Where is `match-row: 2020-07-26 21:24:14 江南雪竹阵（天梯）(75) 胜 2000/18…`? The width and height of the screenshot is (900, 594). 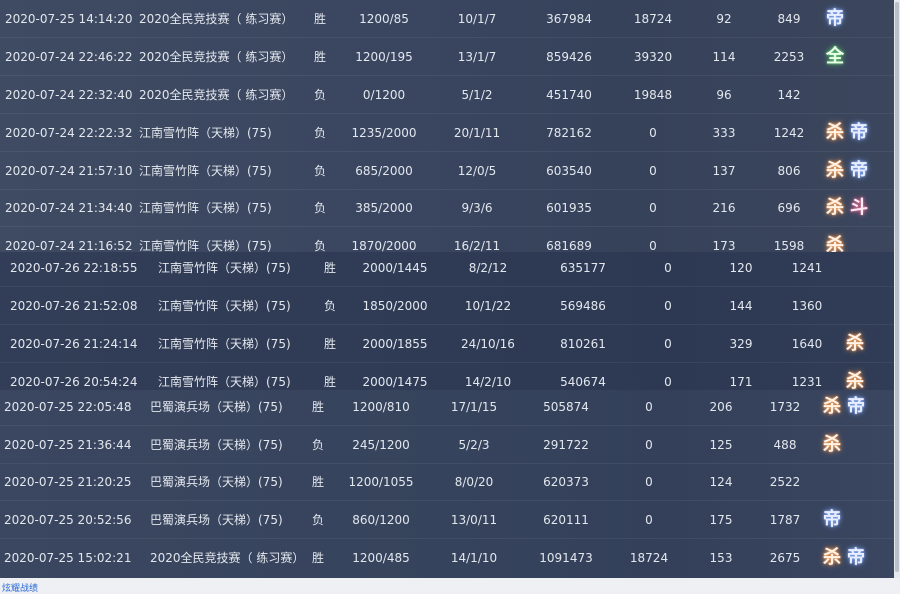
match-row: 2020-07-26 21:24:14 江南雪竹阵（天梯）(75) 胜 2000/18… is located at coordinates (450, 344).